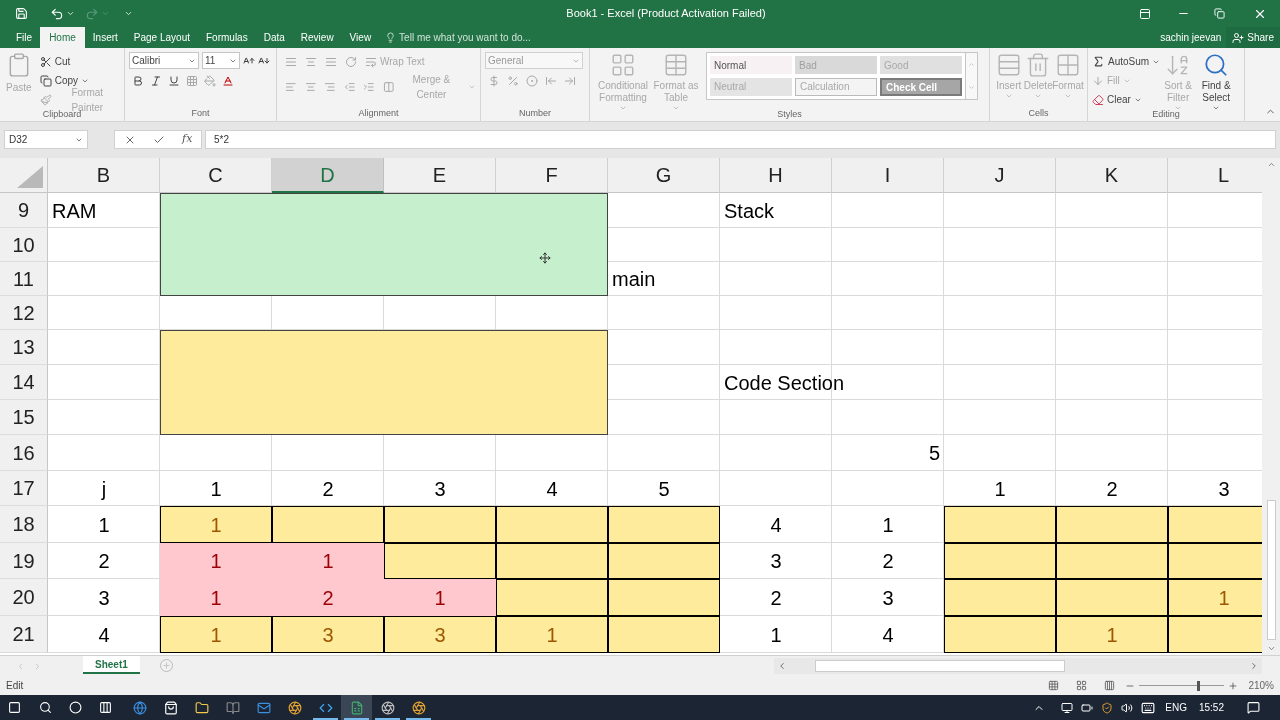 The width and height of the screenshot is (1280, 720). I want to click on cell-style-option: Normal, so click(751, 65).